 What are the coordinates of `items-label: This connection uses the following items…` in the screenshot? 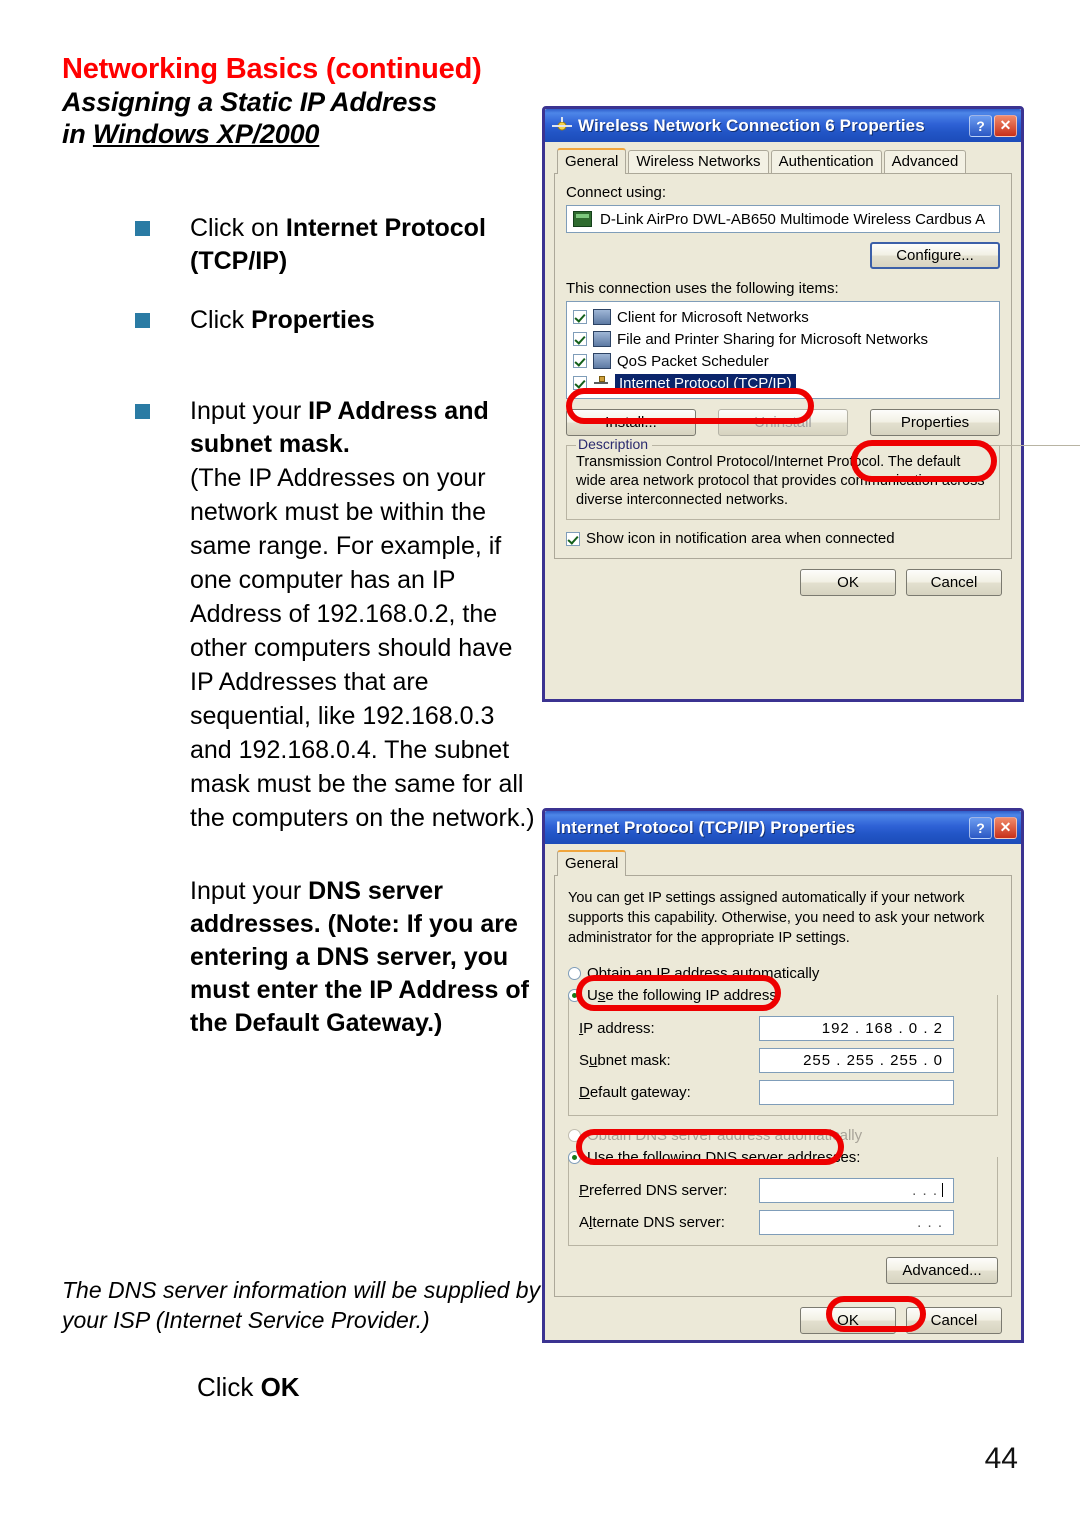 It's located at (702, 288).